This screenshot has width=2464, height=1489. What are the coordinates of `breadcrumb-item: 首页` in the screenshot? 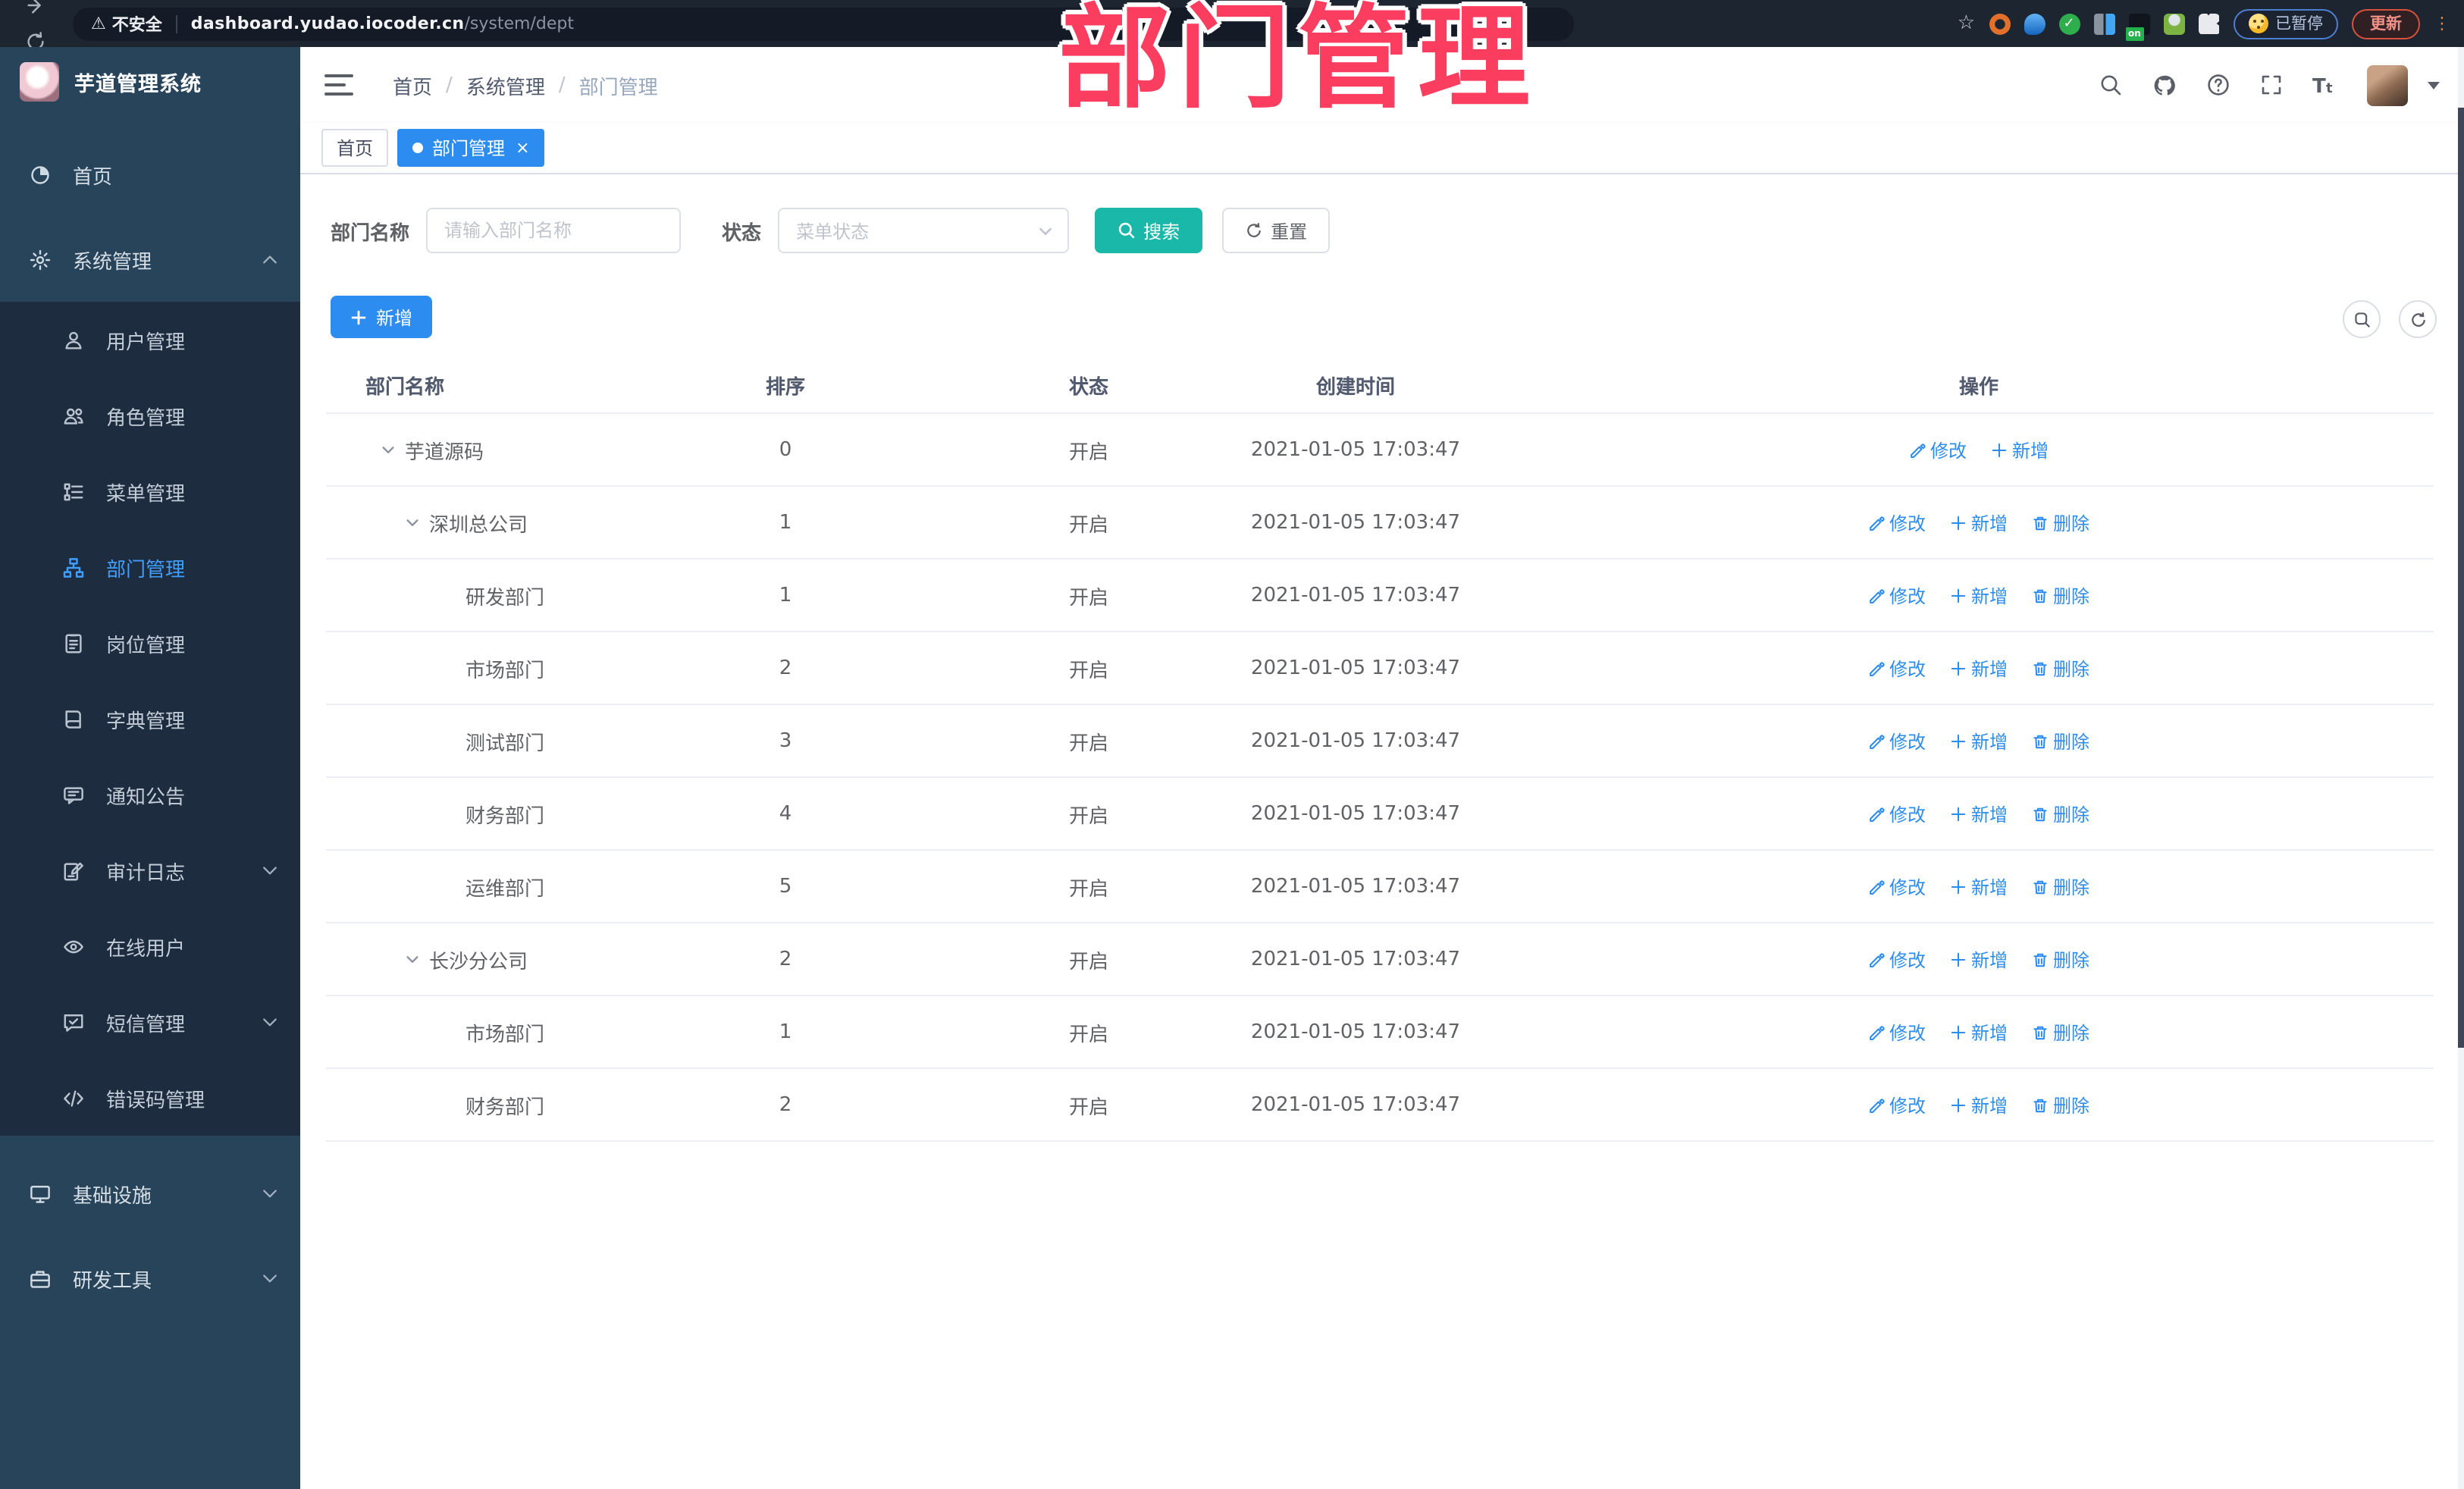 It's located at (412, 85).